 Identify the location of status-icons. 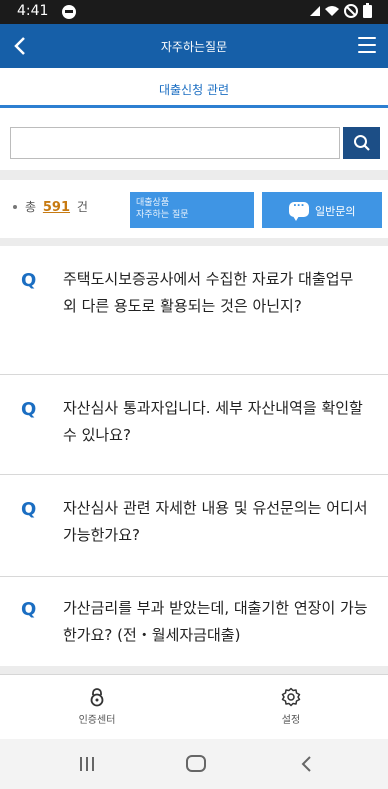
(343, 12).